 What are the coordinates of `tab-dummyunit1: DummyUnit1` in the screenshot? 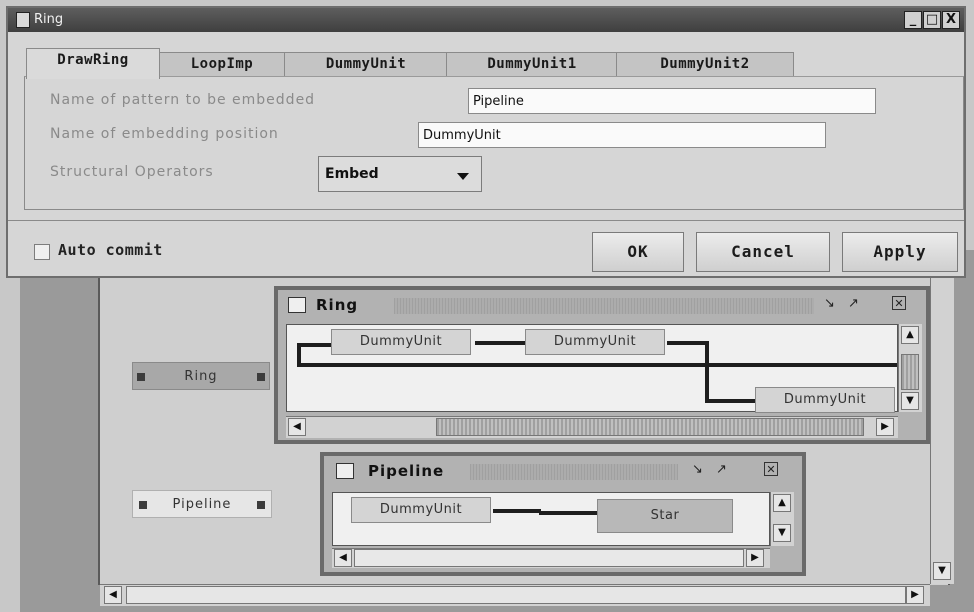 It's located at (532, 64).